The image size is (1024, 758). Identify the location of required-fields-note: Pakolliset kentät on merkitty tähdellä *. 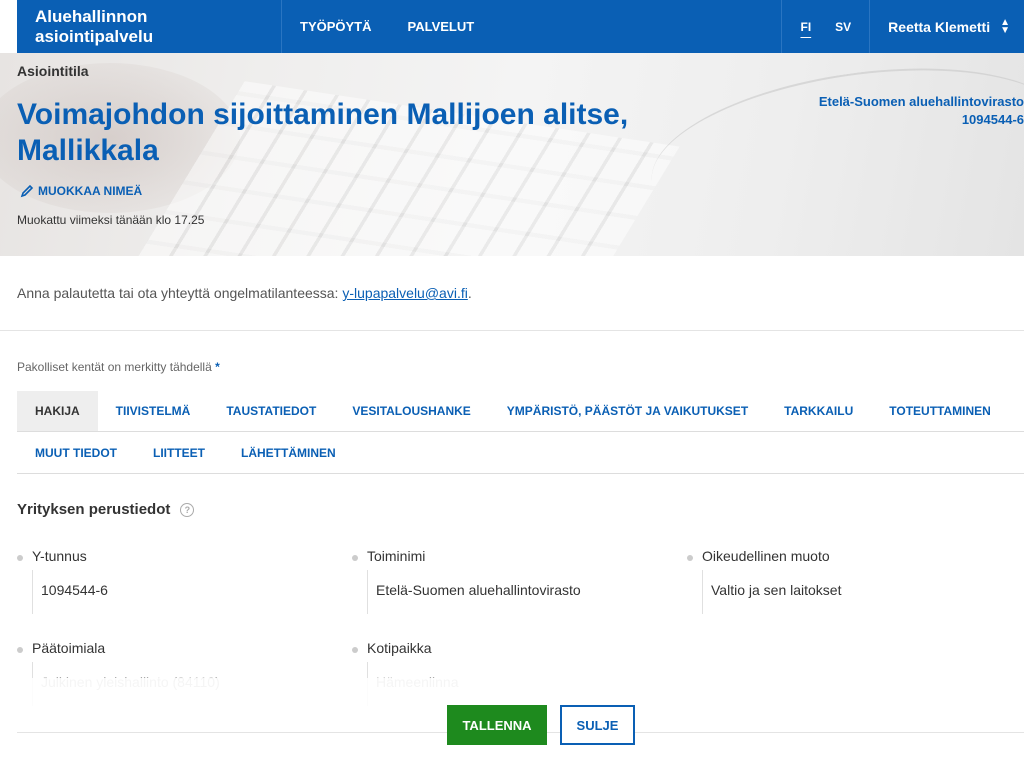
(118, 367).